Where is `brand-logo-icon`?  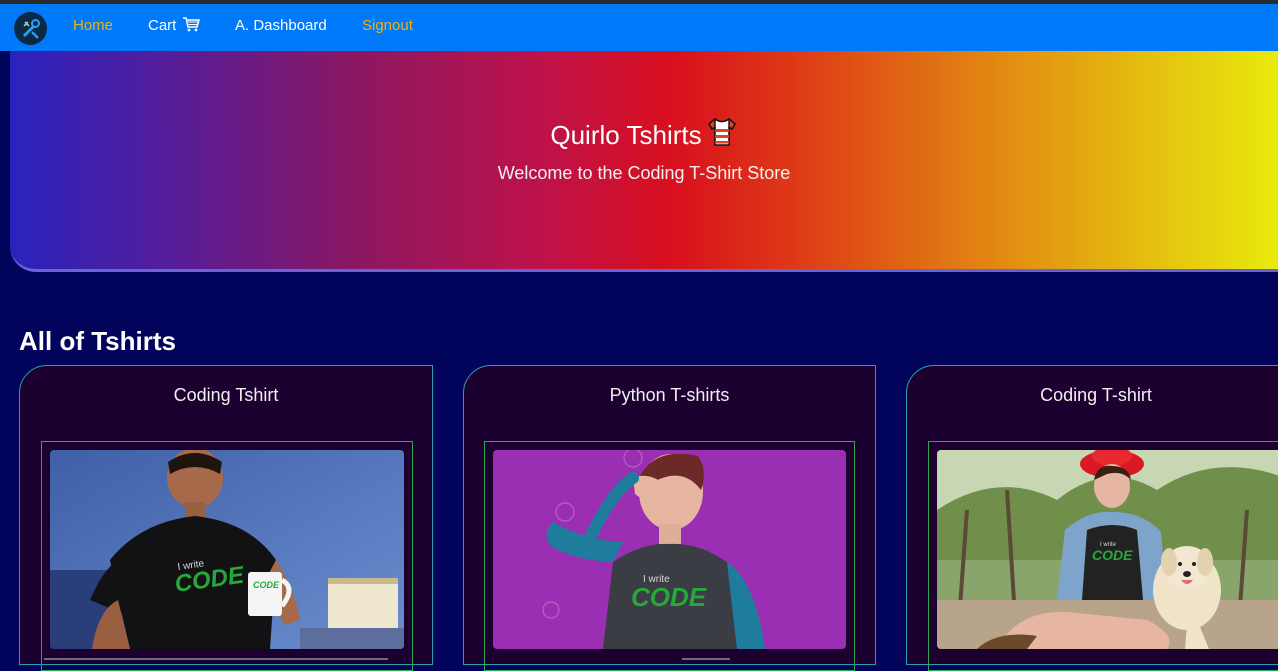 brand-logo-icon is located at coordinates (30, 28).